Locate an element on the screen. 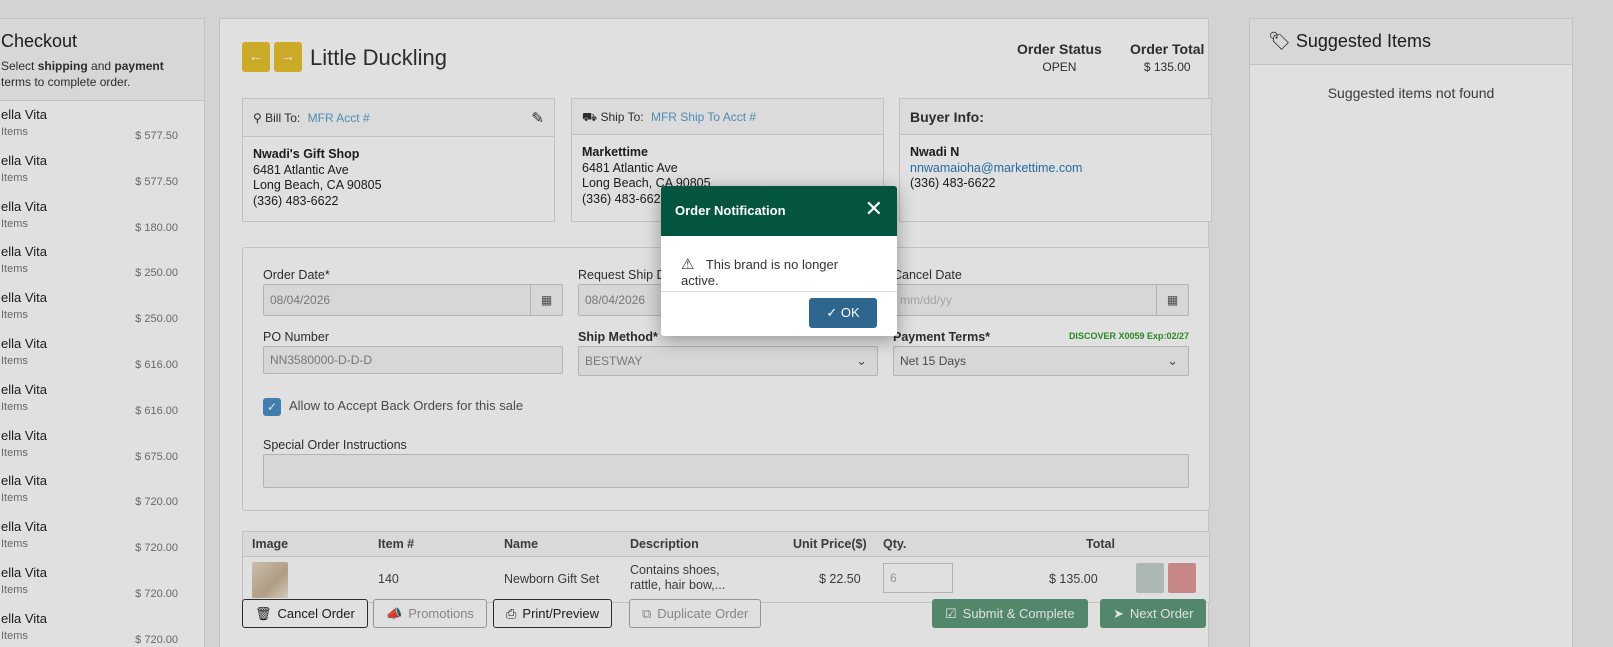 The image size is (1613, 647). modal-message: This brand is no longer active. is located at coordinates (760, 272).